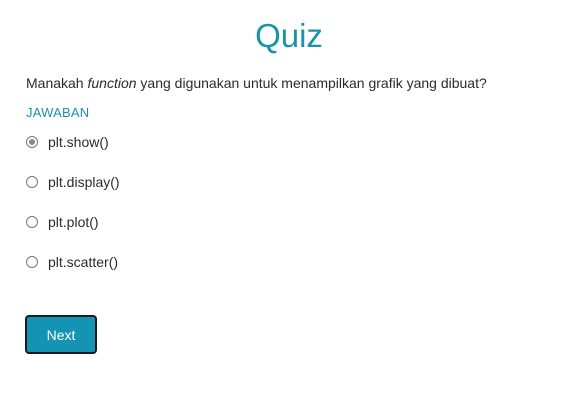 Image resolution: width=578 pixels, height=401 pixels. I want to click on question-prefix: Manakah, so click(57, 83).